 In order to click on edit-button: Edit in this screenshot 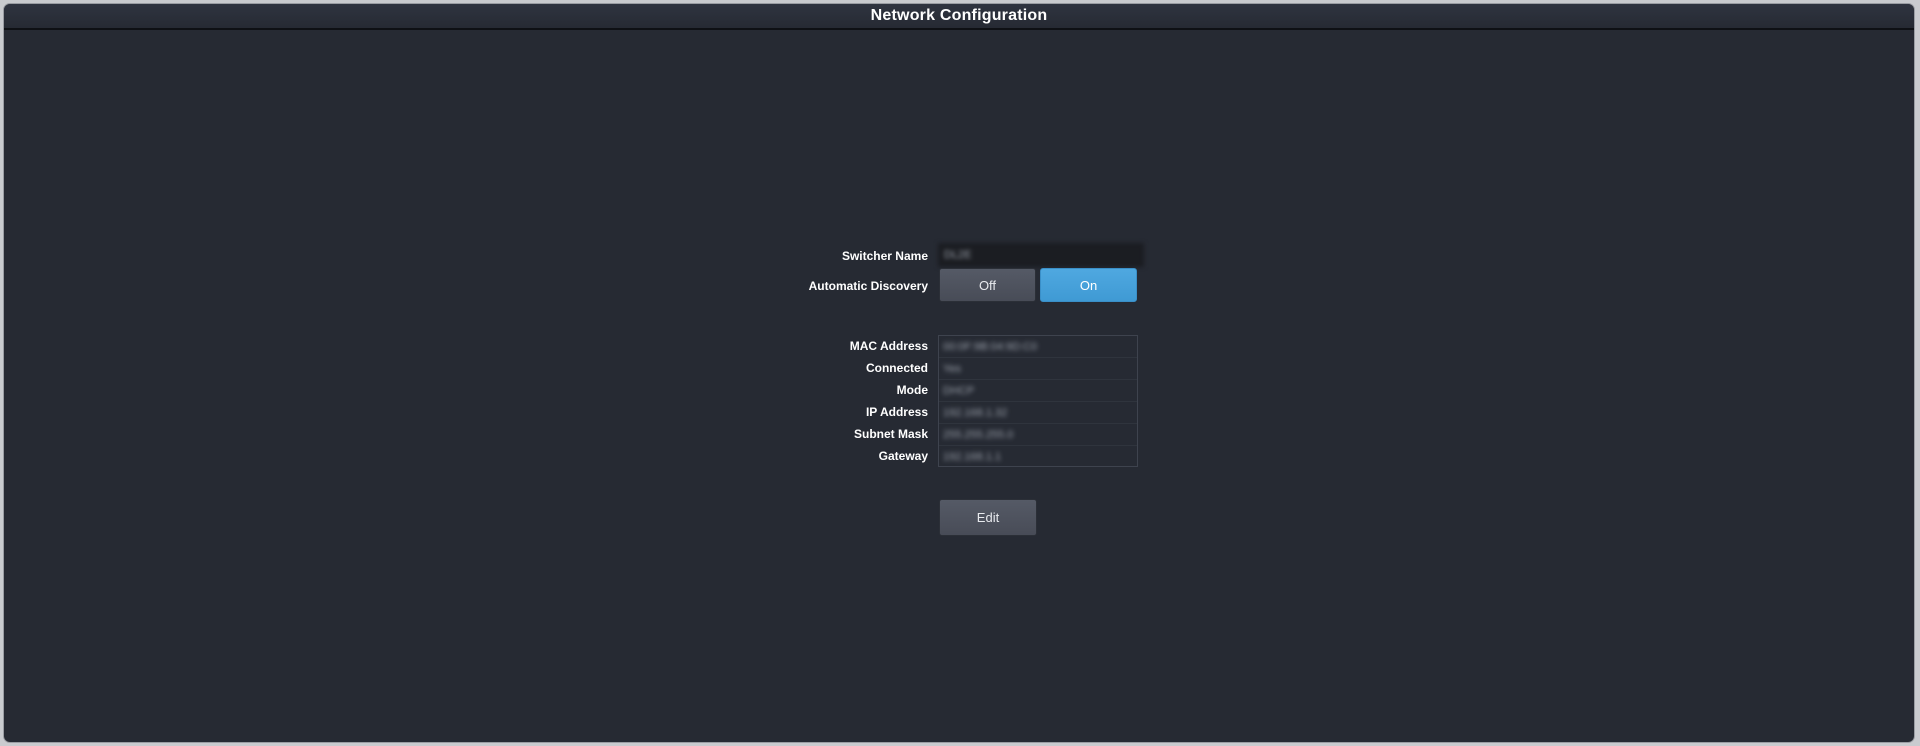, I will do `click(988, 517)`.